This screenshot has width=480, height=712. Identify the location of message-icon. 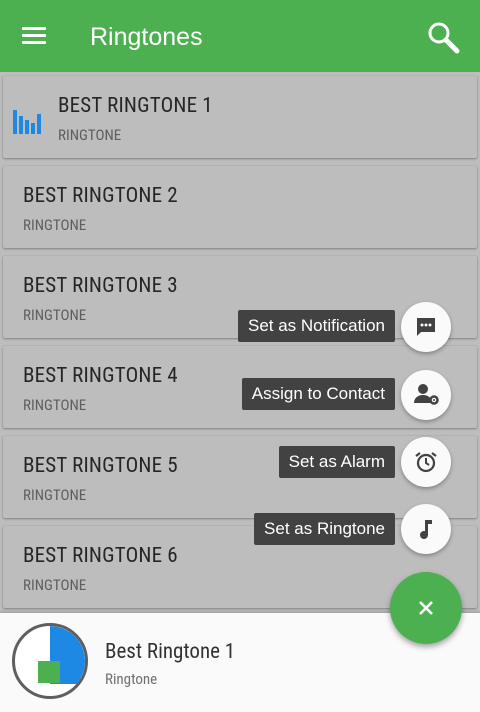
(426, 327).